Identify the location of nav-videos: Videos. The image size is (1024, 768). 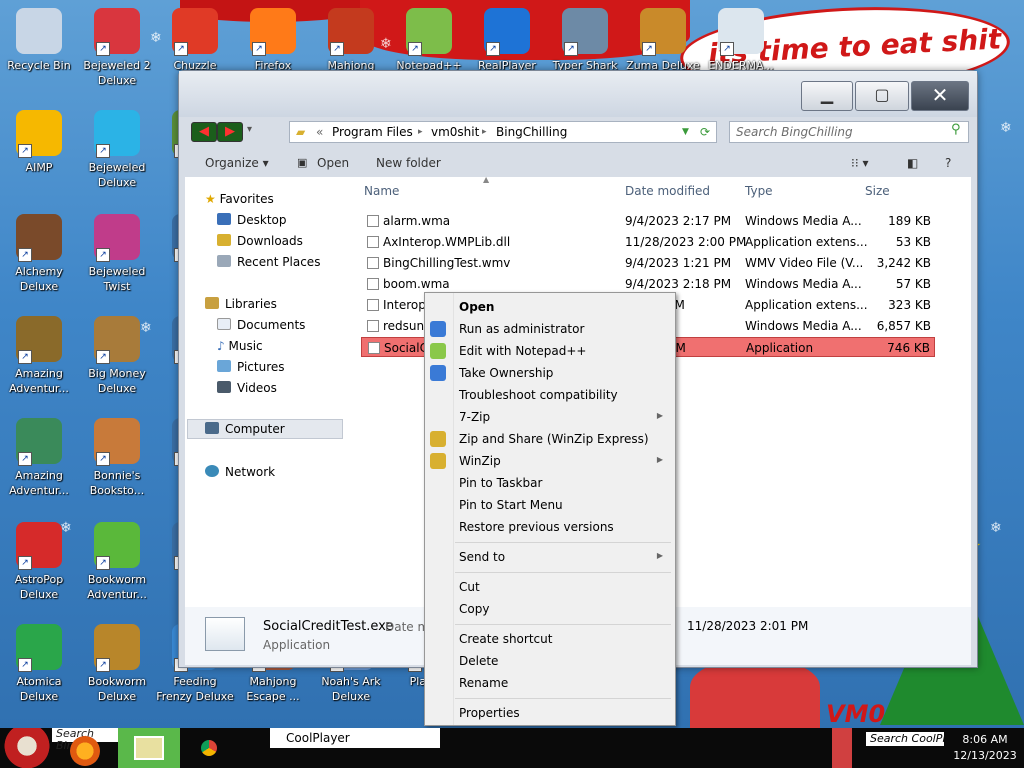
(247, 388).